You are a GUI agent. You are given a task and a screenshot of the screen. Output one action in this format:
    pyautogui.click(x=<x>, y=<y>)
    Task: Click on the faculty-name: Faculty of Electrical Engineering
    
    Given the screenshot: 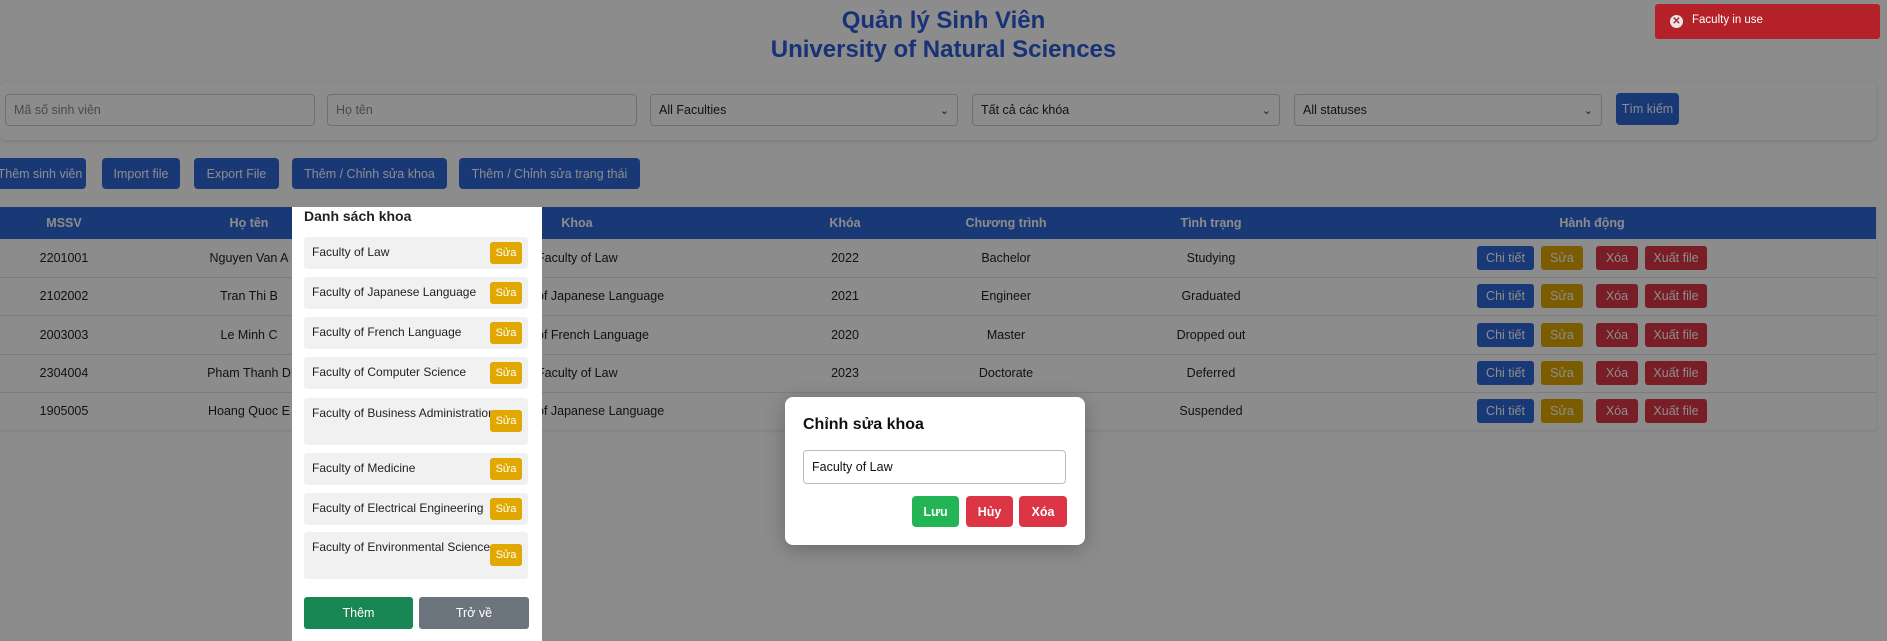 What is the action you would take?
    pyautogui.click(x=398, y=508)
    